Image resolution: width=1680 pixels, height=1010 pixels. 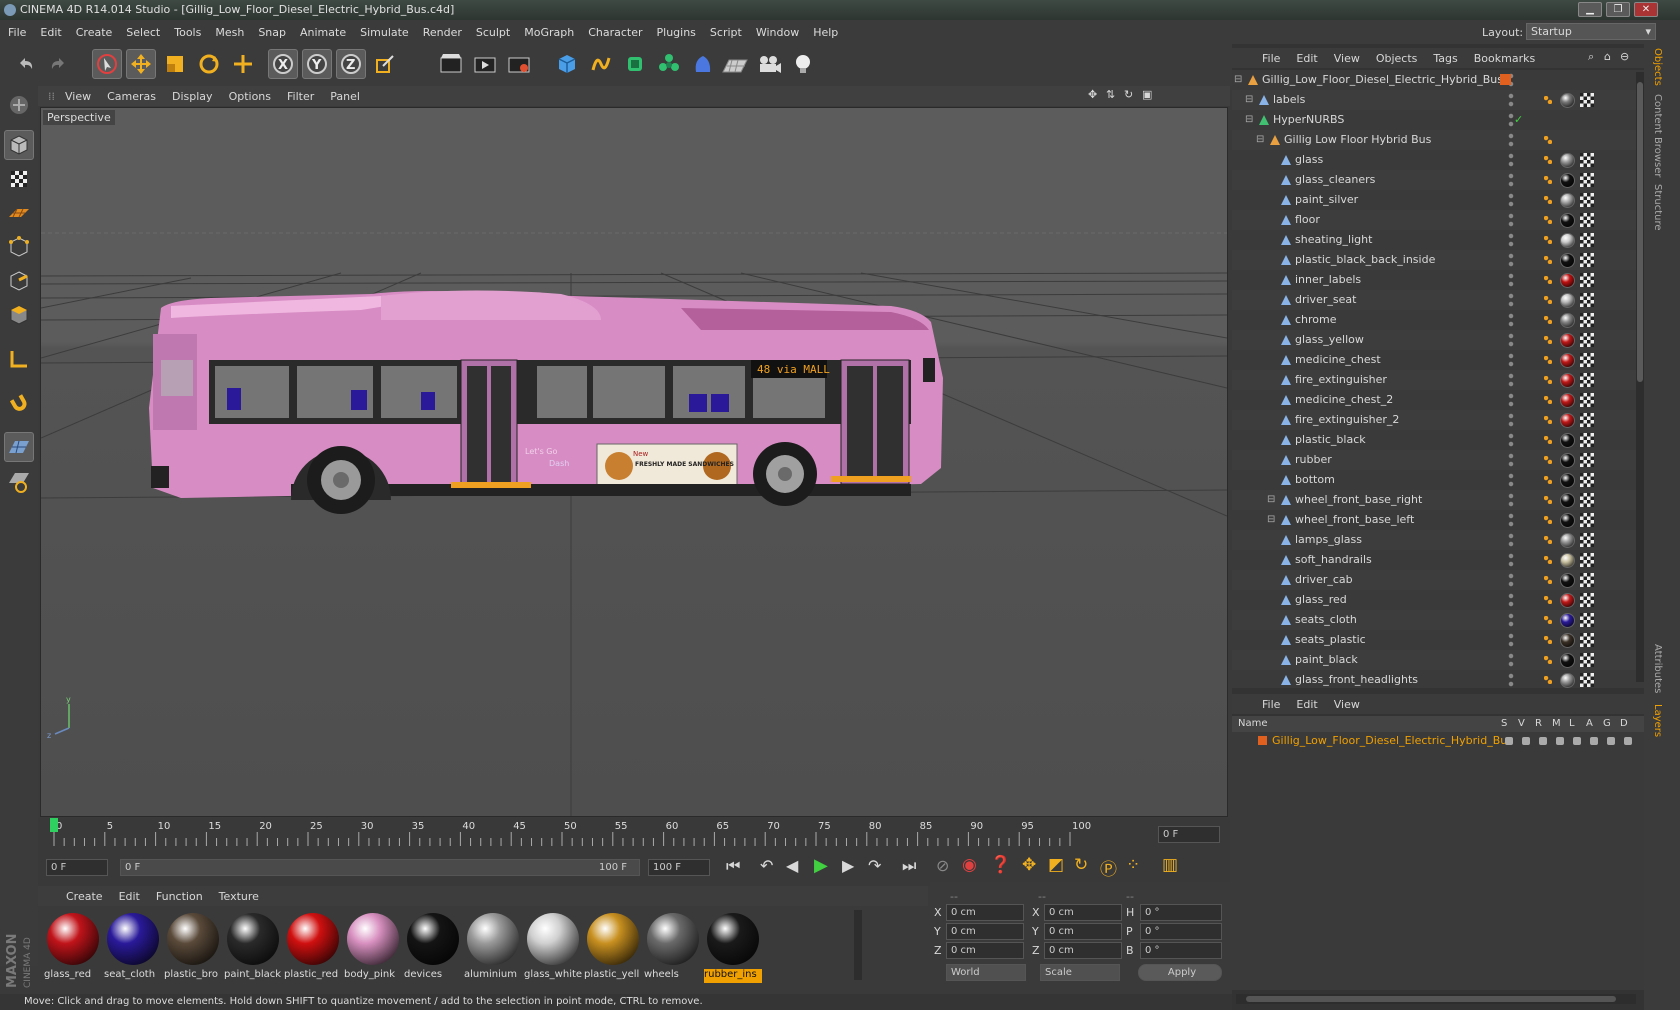 I want to click on object-row: ⊟ HyperNURBS ✓, so click(x=1438, y=120).